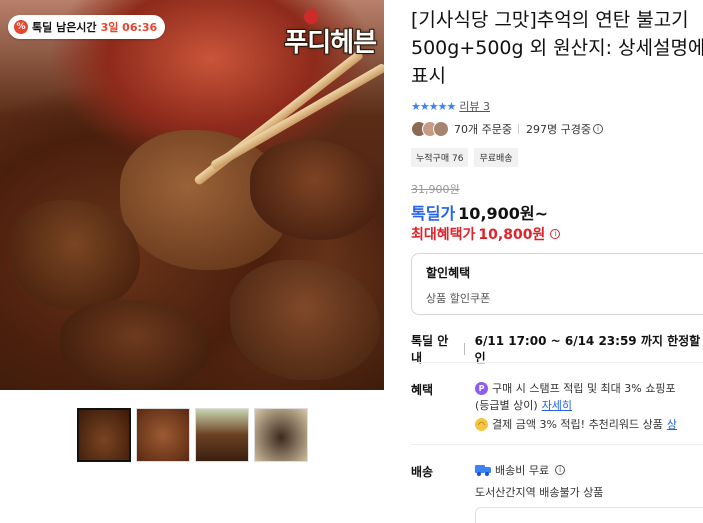 The image size is (703, 523). I want to click on original-price: 31,900원, so click(435, 189).